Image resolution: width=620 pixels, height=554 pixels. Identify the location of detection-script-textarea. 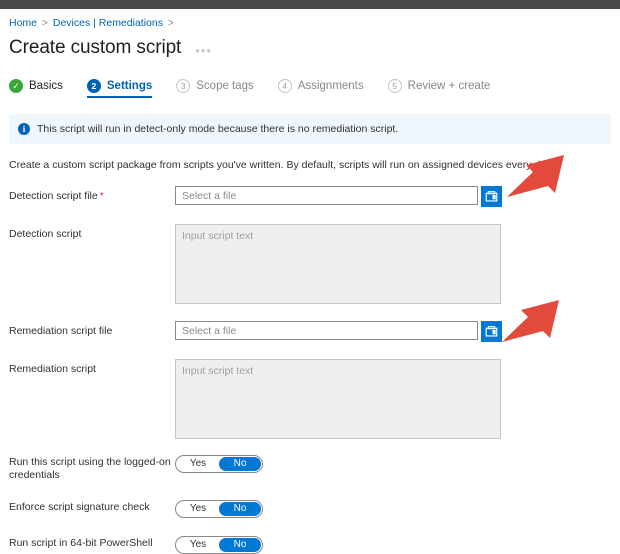
(338, 264).